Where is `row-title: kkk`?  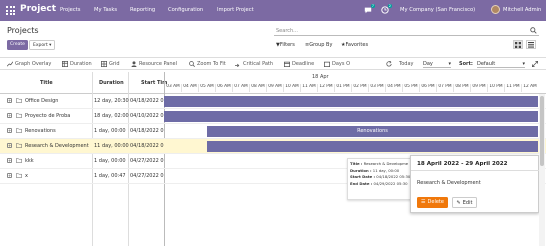
row-title: kkk is located at coordinates (29, 161).